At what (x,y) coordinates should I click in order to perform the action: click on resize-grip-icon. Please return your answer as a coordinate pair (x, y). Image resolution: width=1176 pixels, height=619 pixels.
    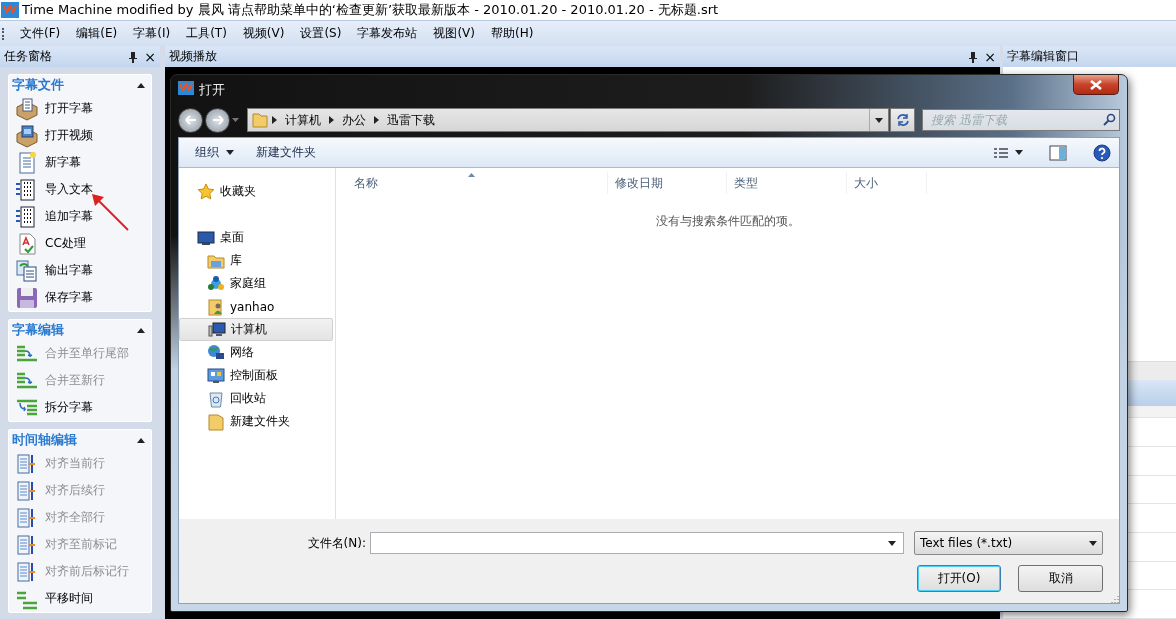
    Looking at the image, I should click on (1114, 598).